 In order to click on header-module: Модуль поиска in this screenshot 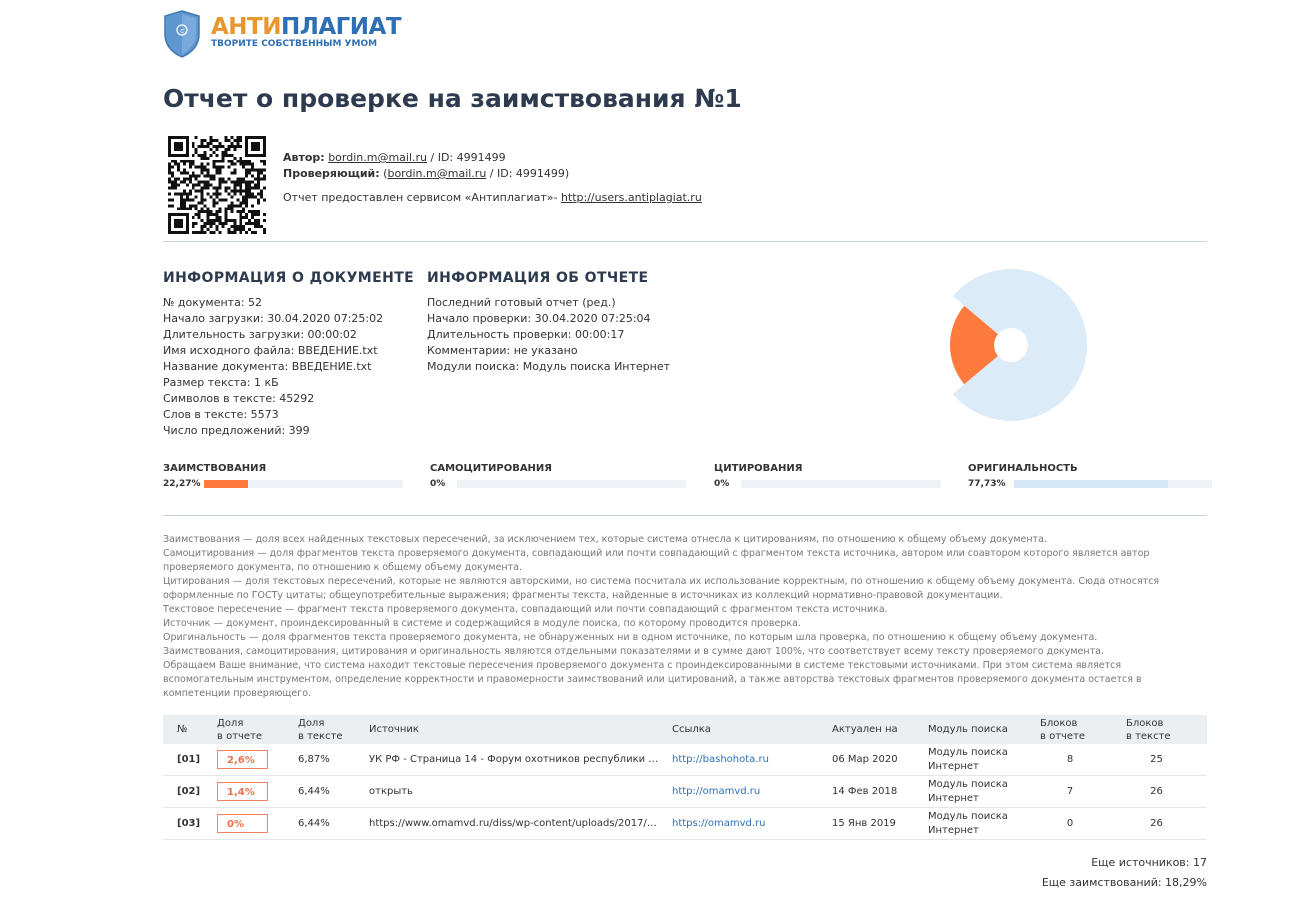, I will do `click(978, 729)`.